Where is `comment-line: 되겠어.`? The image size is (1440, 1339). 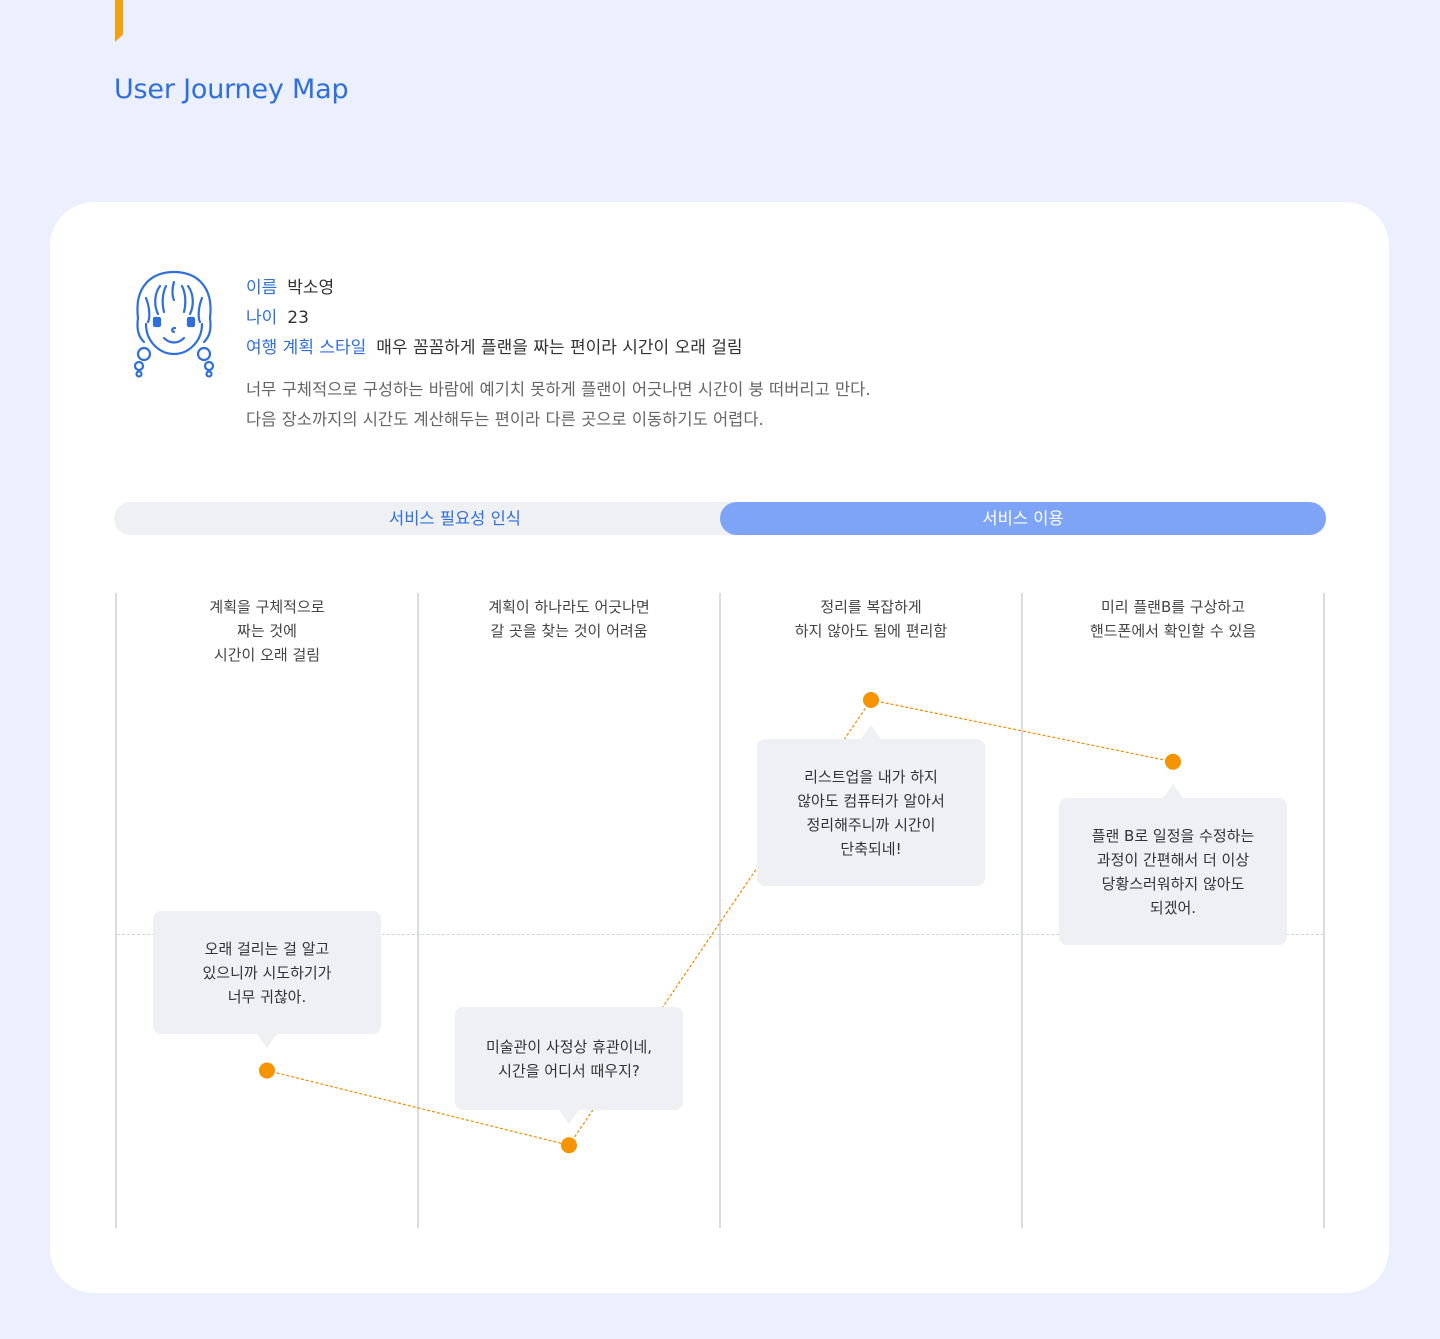 comment-line: 되겠어. is located at coordinates (1173, 907).